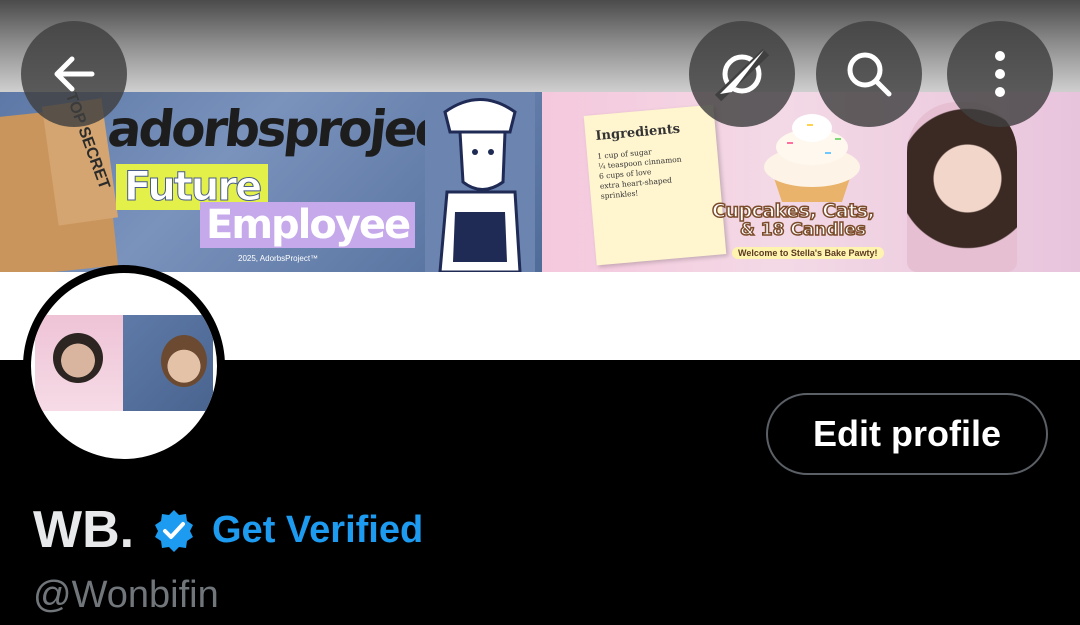  What do you see at coordinates (278, 258) in the screenshot?
I see `banner-copyright: 2025, AdorbsProject™` at bounding box center [278, 258].